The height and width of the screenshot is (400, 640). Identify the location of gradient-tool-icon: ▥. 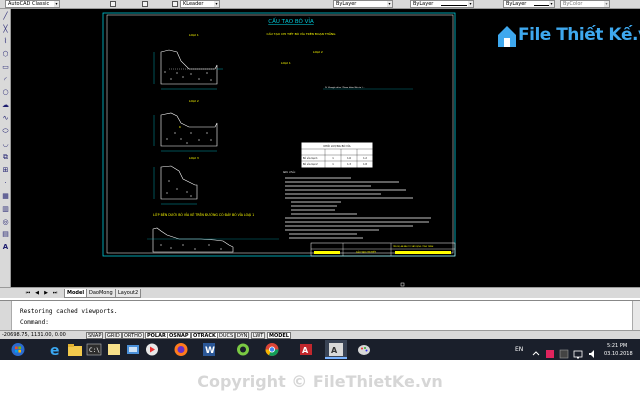
(5, 209).